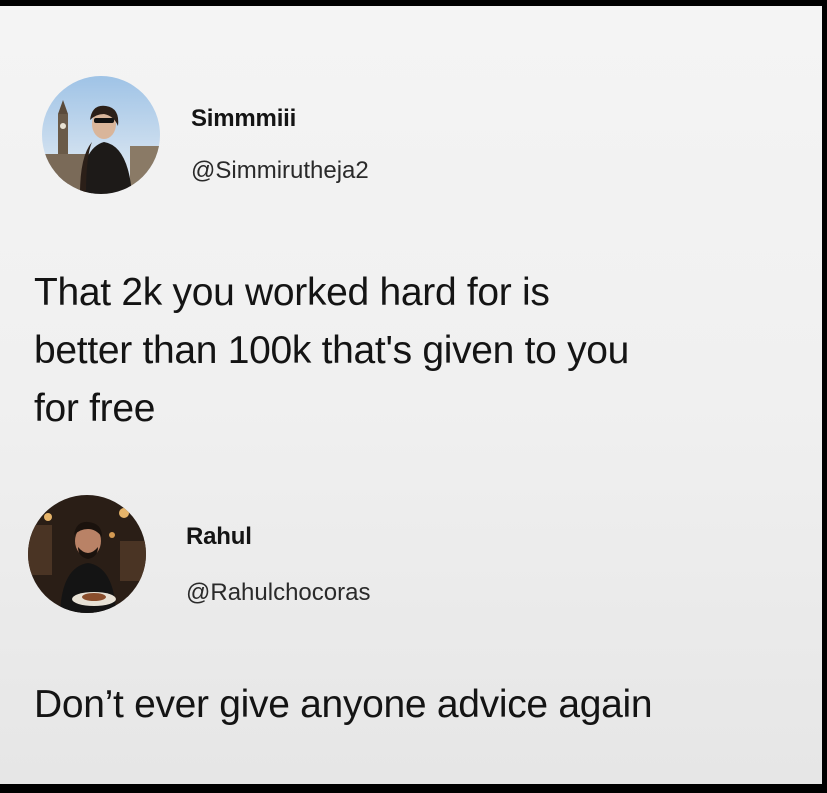  I want to click on post-text-line: for free, so click(95, 408).